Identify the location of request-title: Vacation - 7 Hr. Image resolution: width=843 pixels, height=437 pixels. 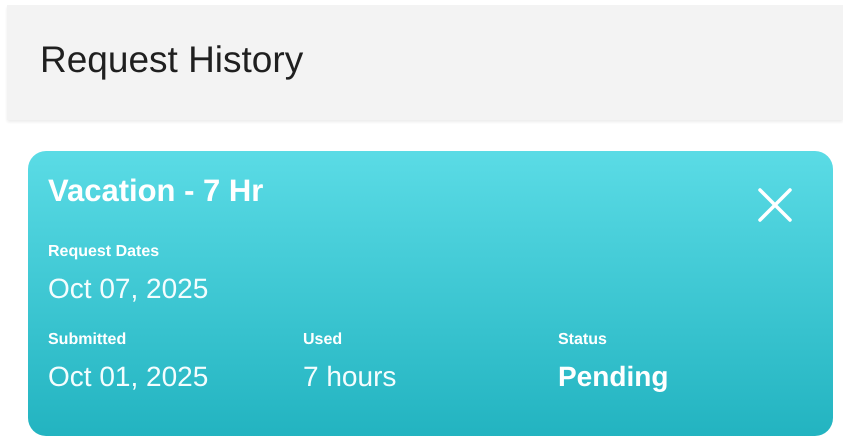
(156, 191).